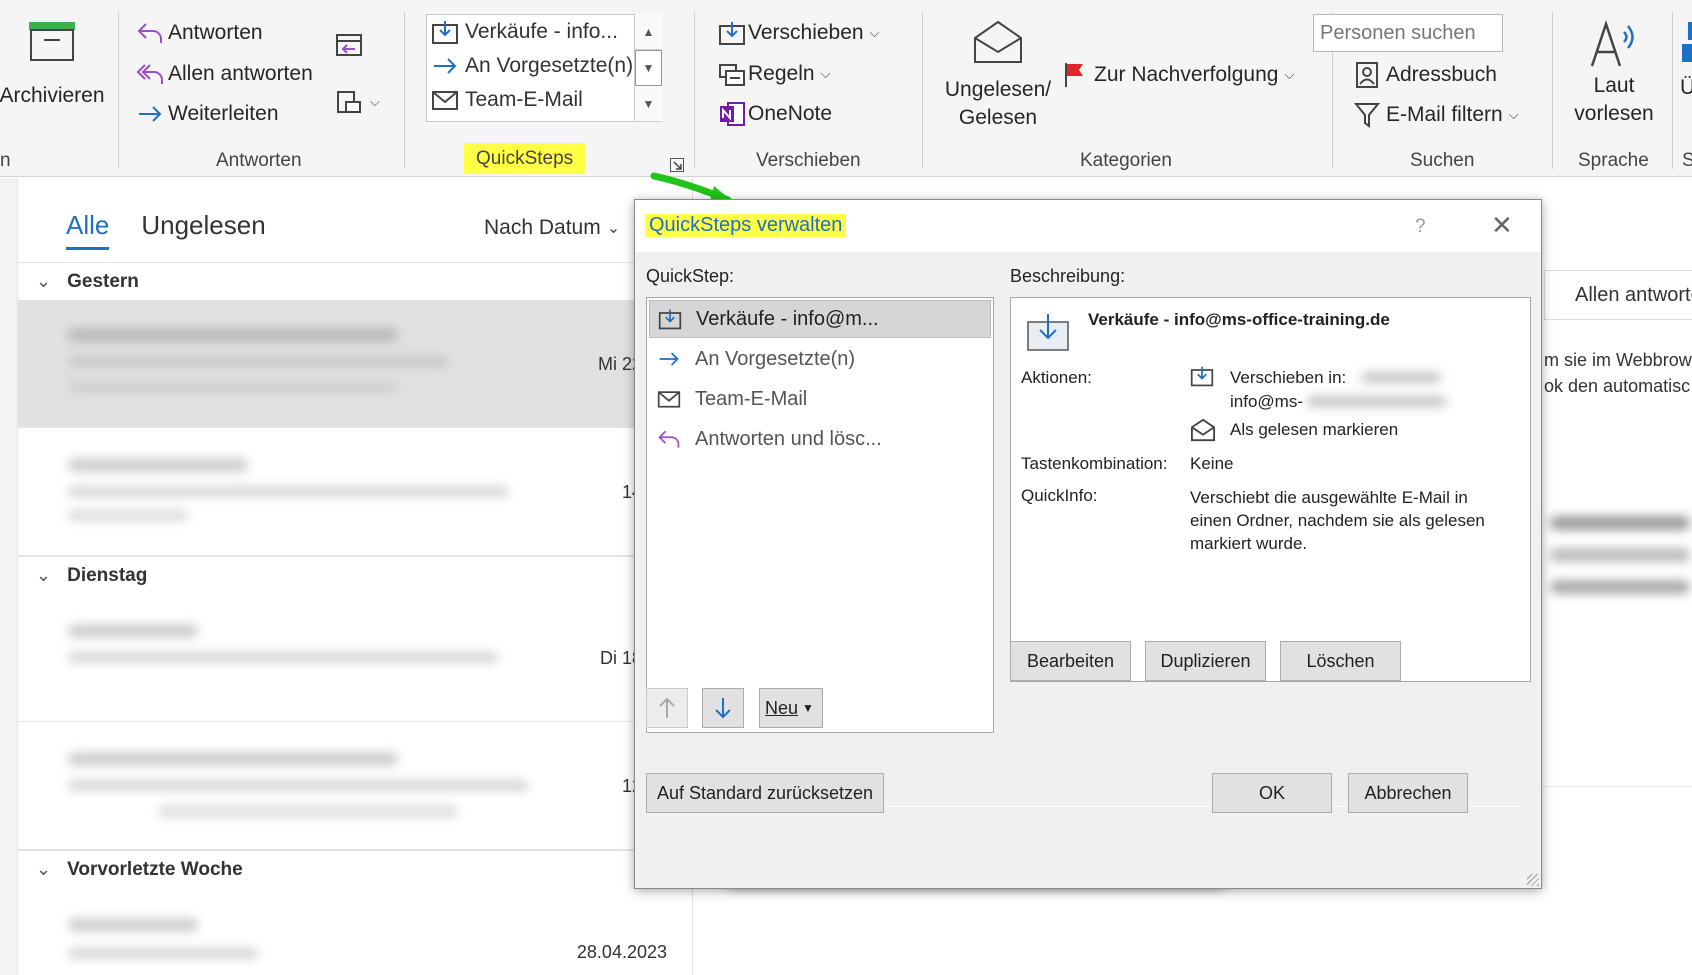  I want to click on forward-button: Weiterleiten, so click(207, 114).